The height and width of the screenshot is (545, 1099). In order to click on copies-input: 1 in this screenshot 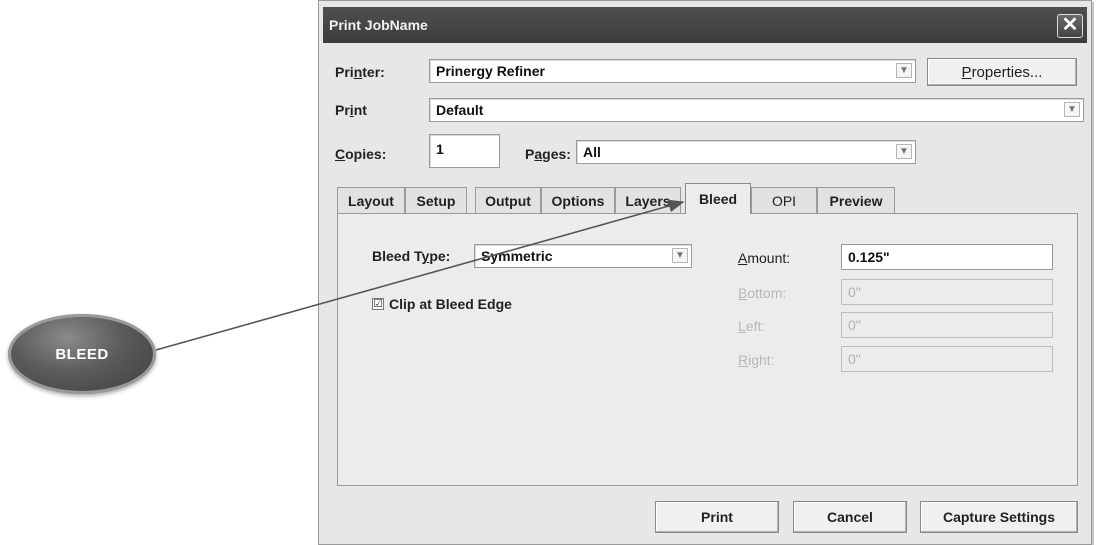, I will do `click(464, 151)`.